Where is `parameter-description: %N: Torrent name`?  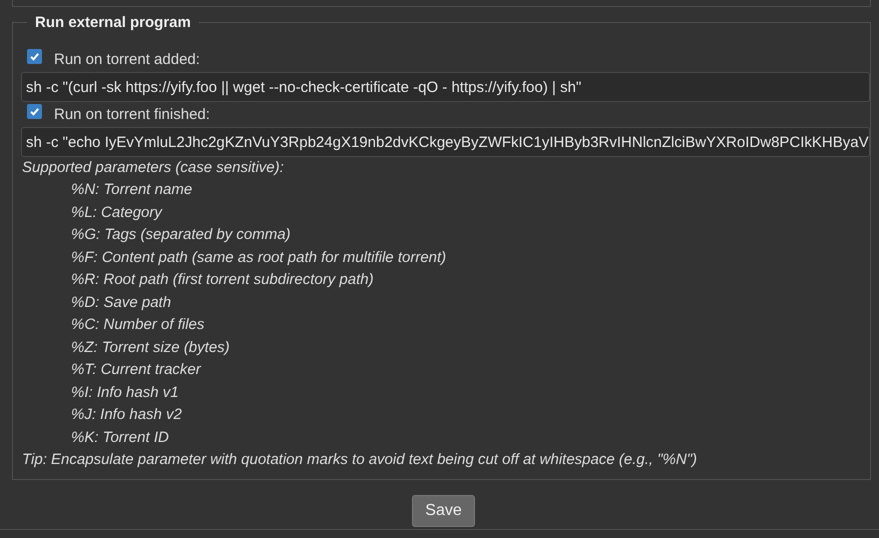 parameter-description: %N: Torrent name is located at coordinates (132, 190).